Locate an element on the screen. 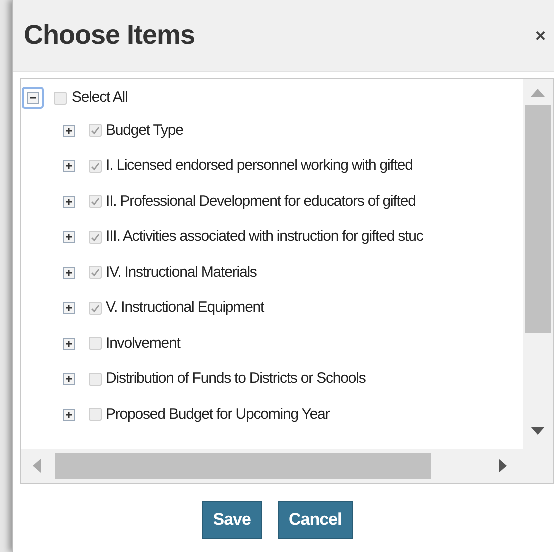  save-button: Save is located at coordinates (232, 520).